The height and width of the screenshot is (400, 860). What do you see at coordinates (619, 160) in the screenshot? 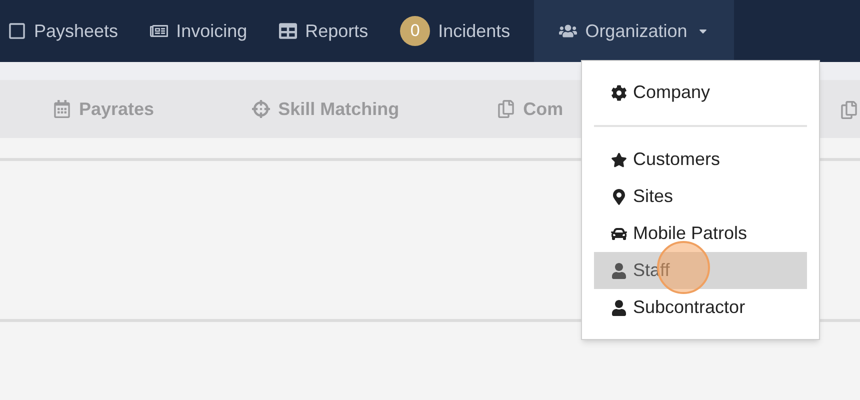
I see `star-icon` at bounding box center [619, 160].